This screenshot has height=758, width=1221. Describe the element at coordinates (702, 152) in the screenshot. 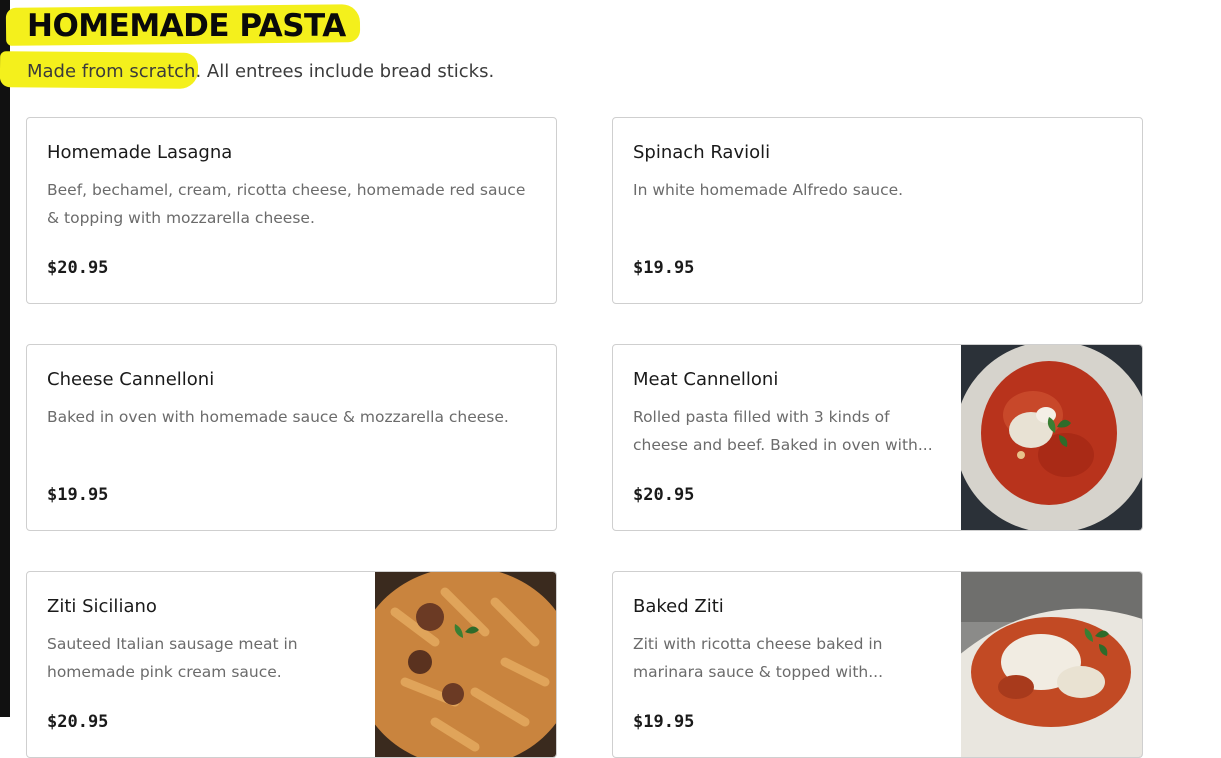

I see `menu-item-name: Spinach Ravioli` at that location.